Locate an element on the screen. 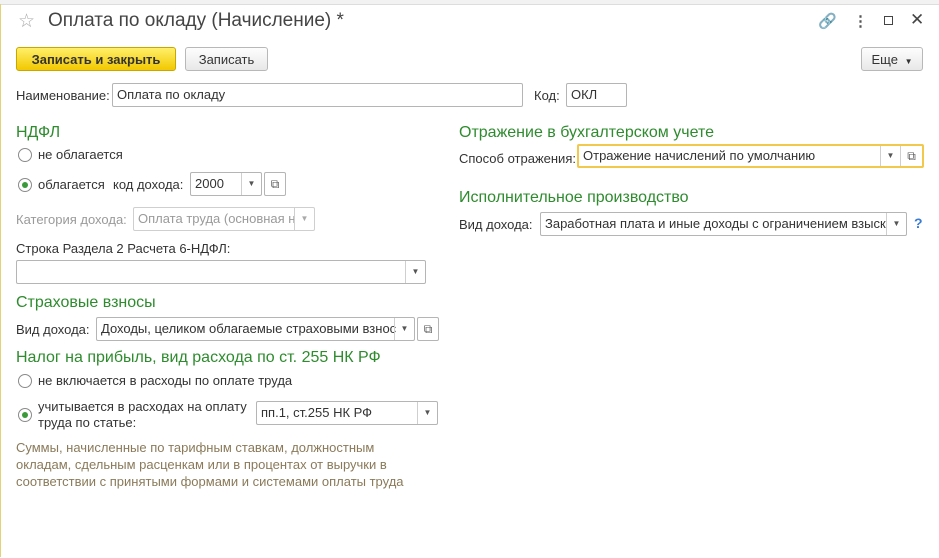  accounting-method-label: Способ отражения: is located at coordinates (517, 158).